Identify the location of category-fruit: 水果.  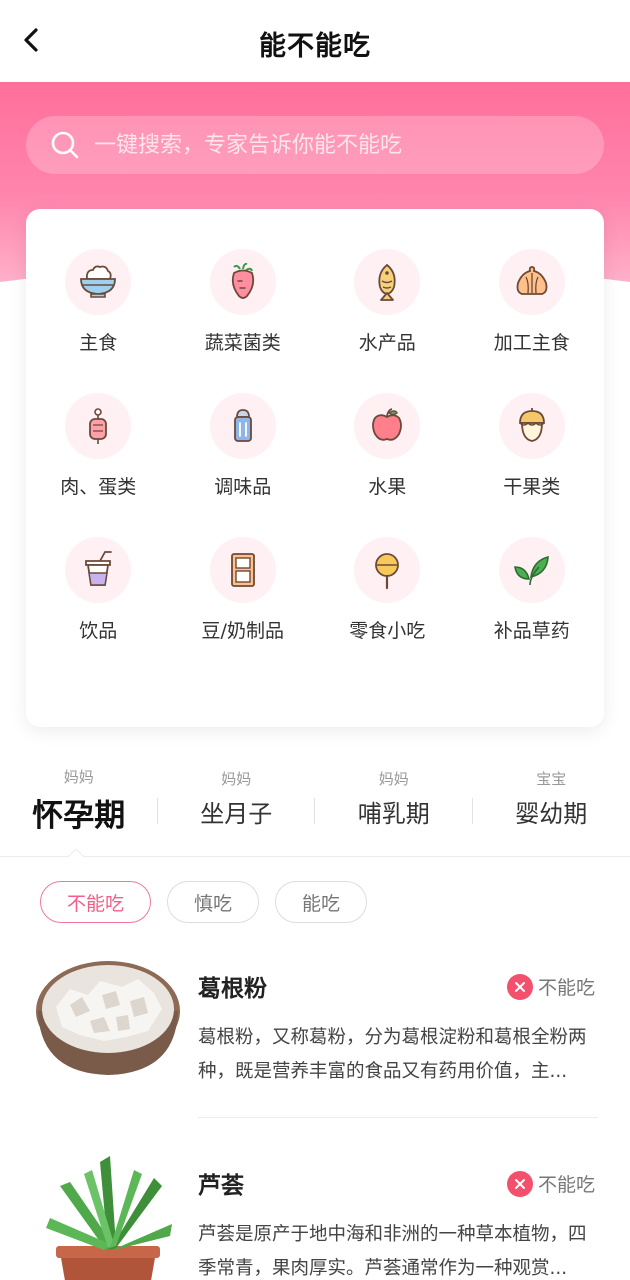
(387, 446).